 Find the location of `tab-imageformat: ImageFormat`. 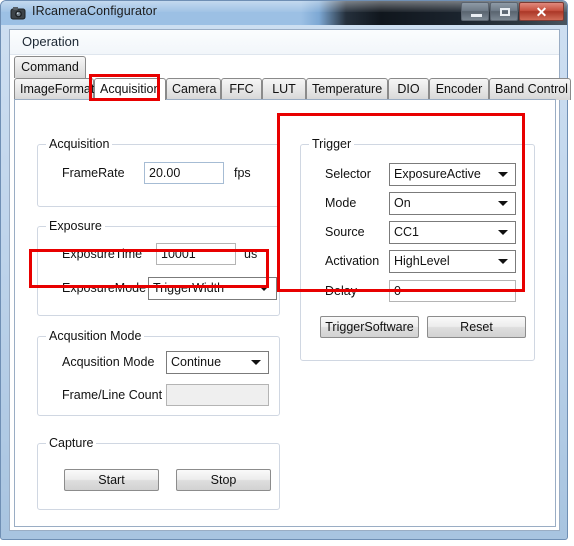

tab-imageformat: ImageFormat is located at coordinates (54, 89).